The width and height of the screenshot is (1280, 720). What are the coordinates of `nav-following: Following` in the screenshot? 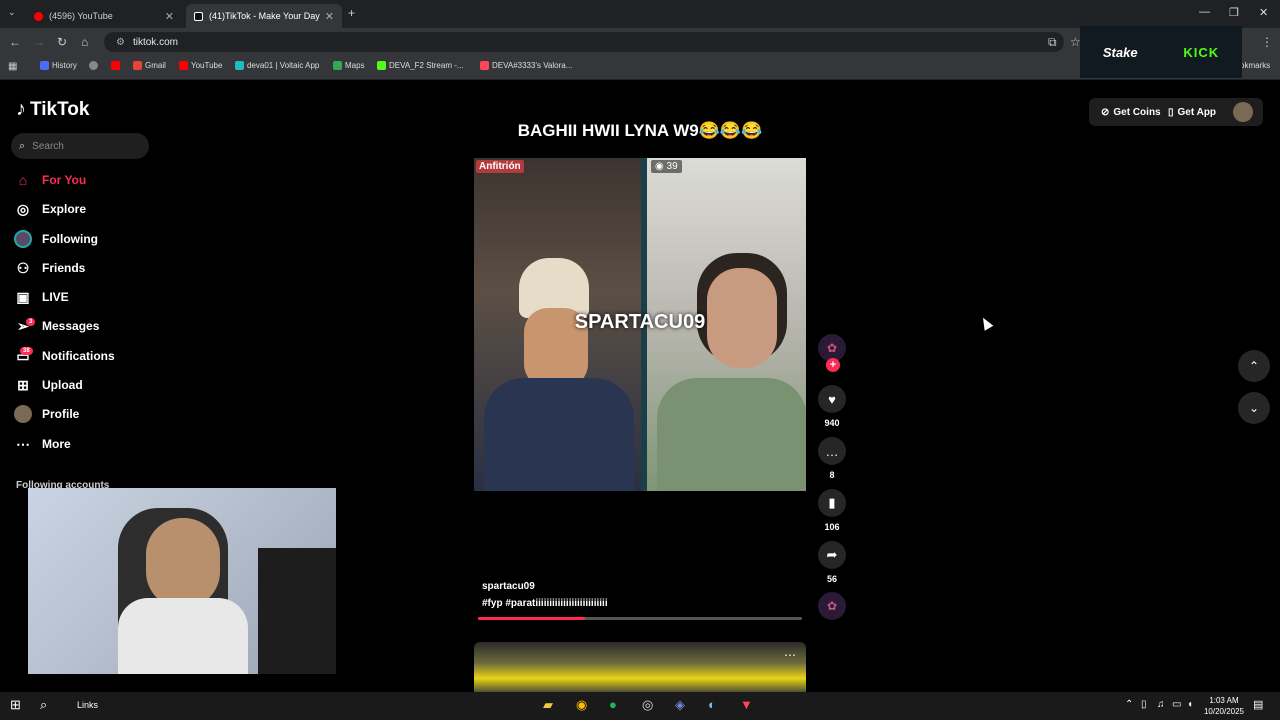 It's located at (56, 239).